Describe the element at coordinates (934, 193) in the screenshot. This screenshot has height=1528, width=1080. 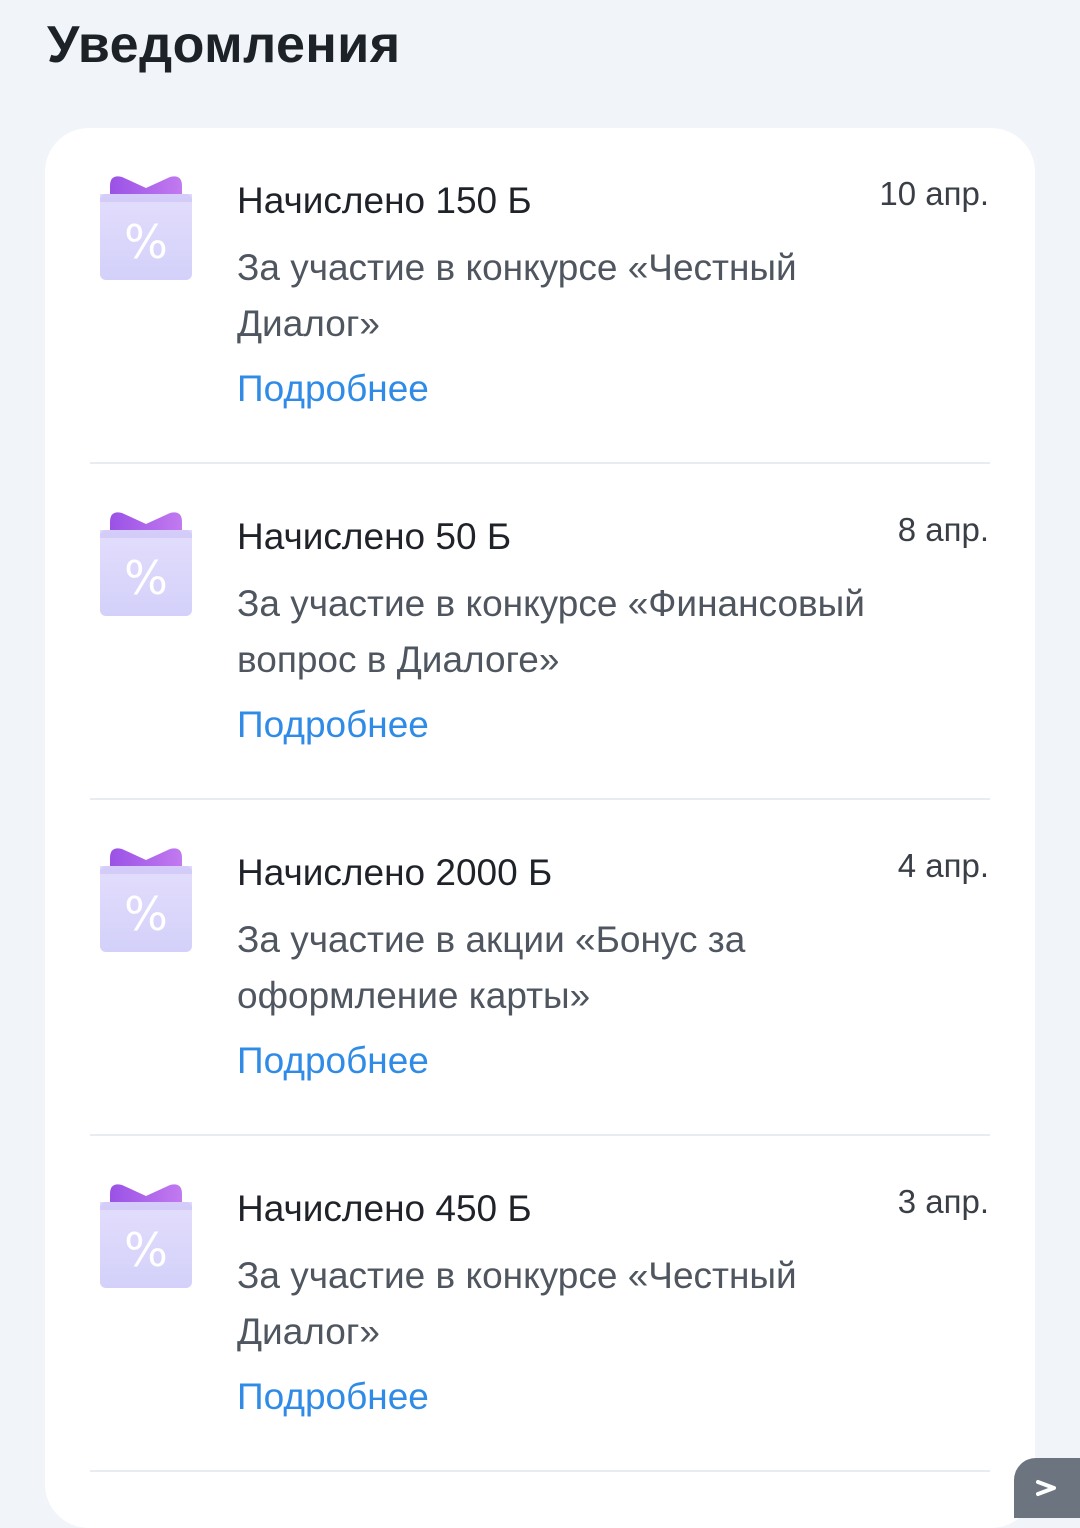
I see `notification-date: 10 апр.` at that location.